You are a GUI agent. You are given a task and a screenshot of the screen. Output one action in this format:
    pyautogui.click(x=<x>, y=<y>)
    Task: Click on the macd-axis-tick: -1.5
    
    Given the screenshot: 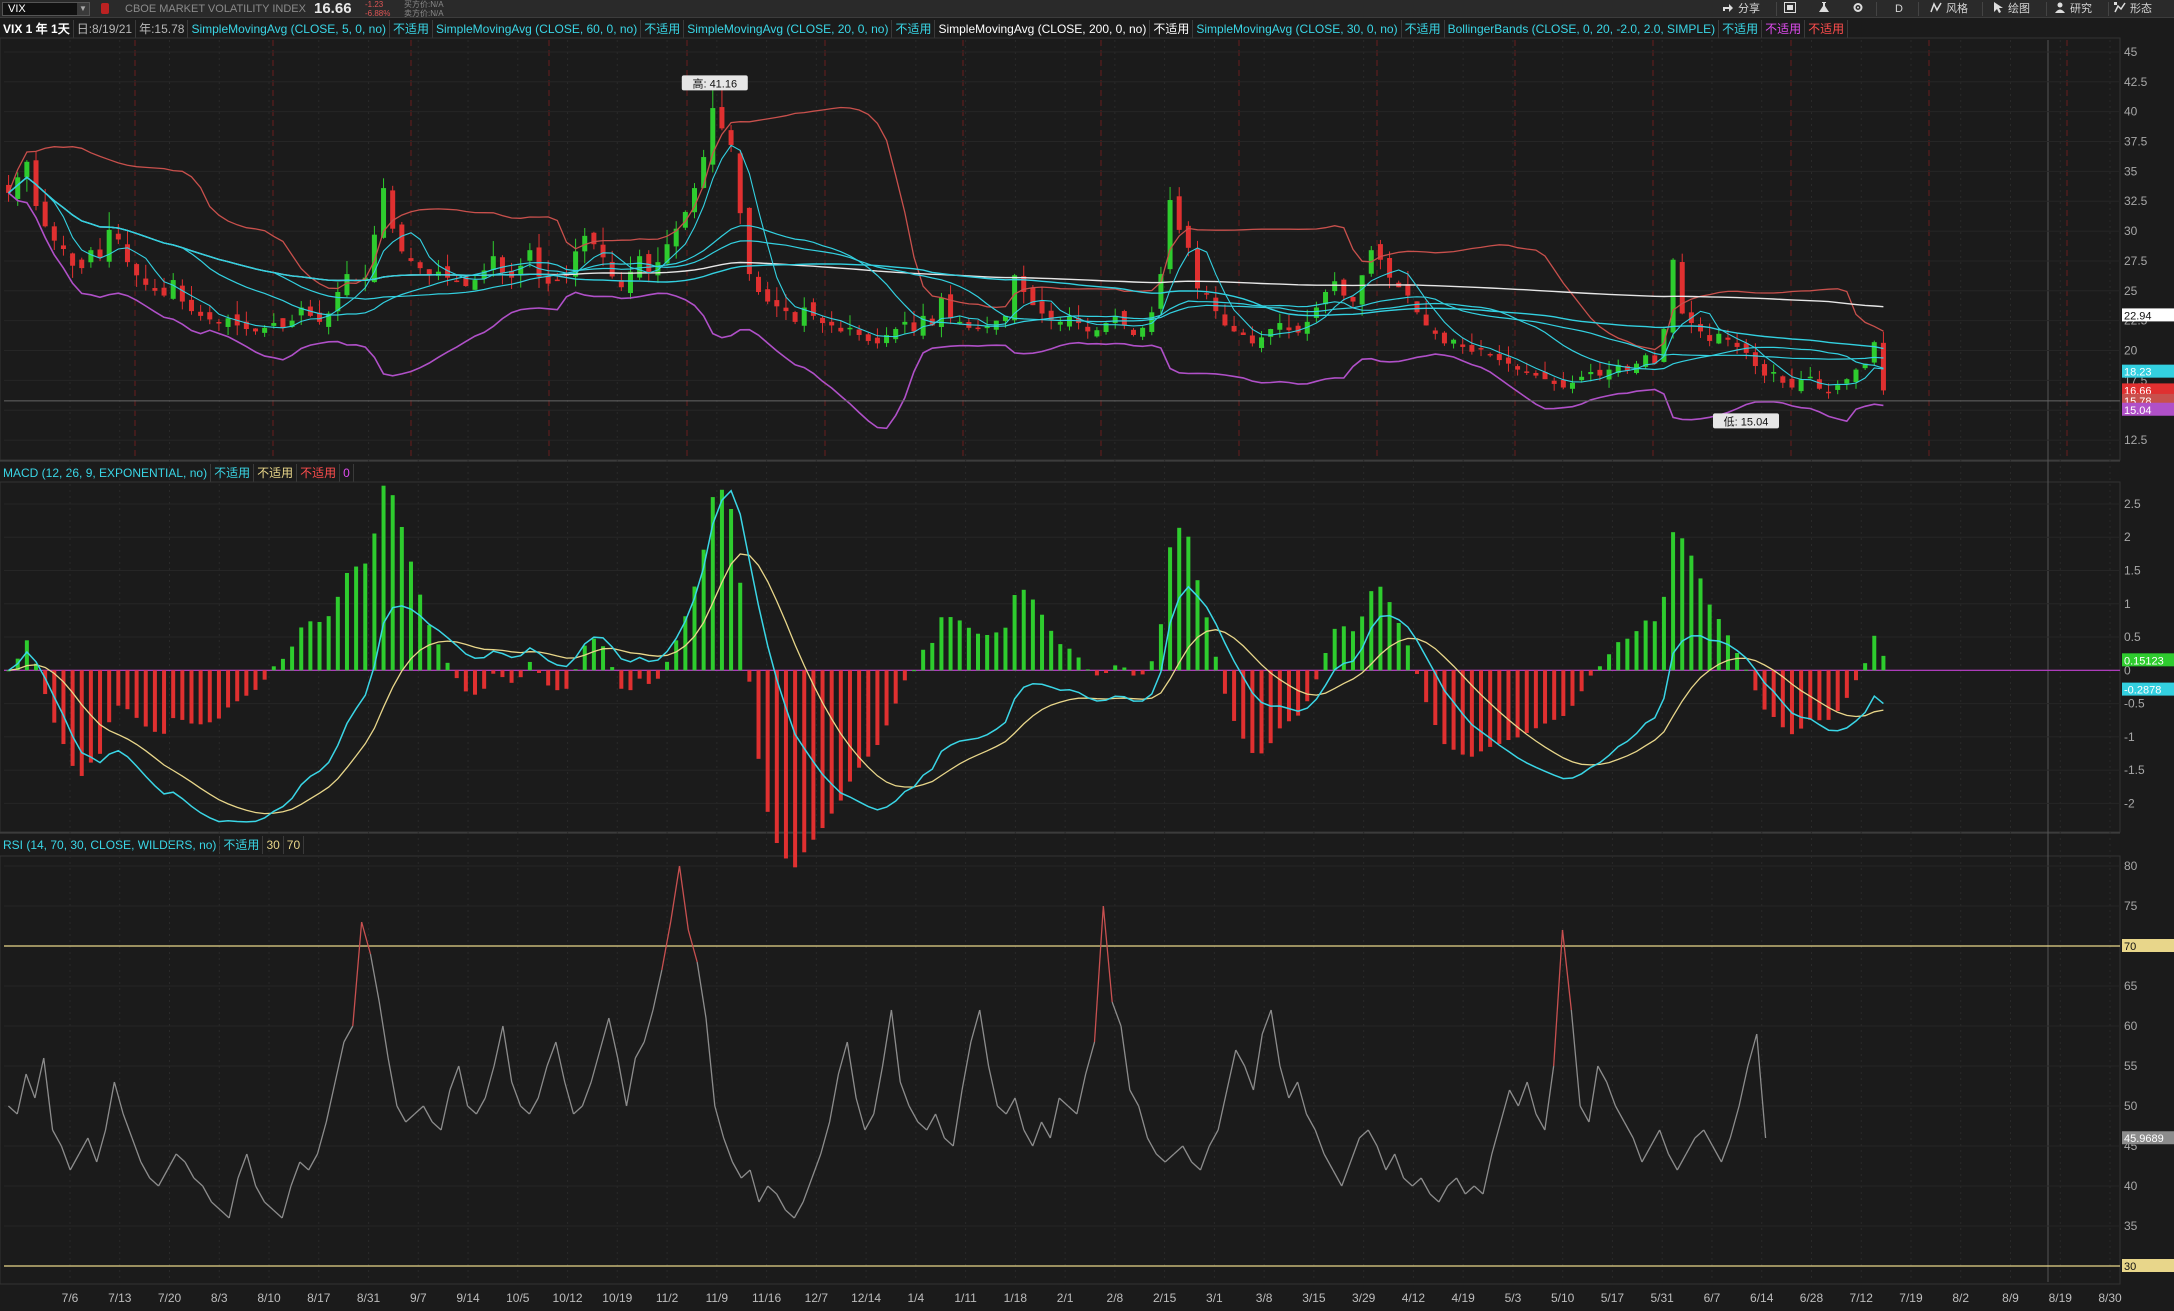 What is the action you would take?
    pyautogui.click(x=2134, y=770)
    